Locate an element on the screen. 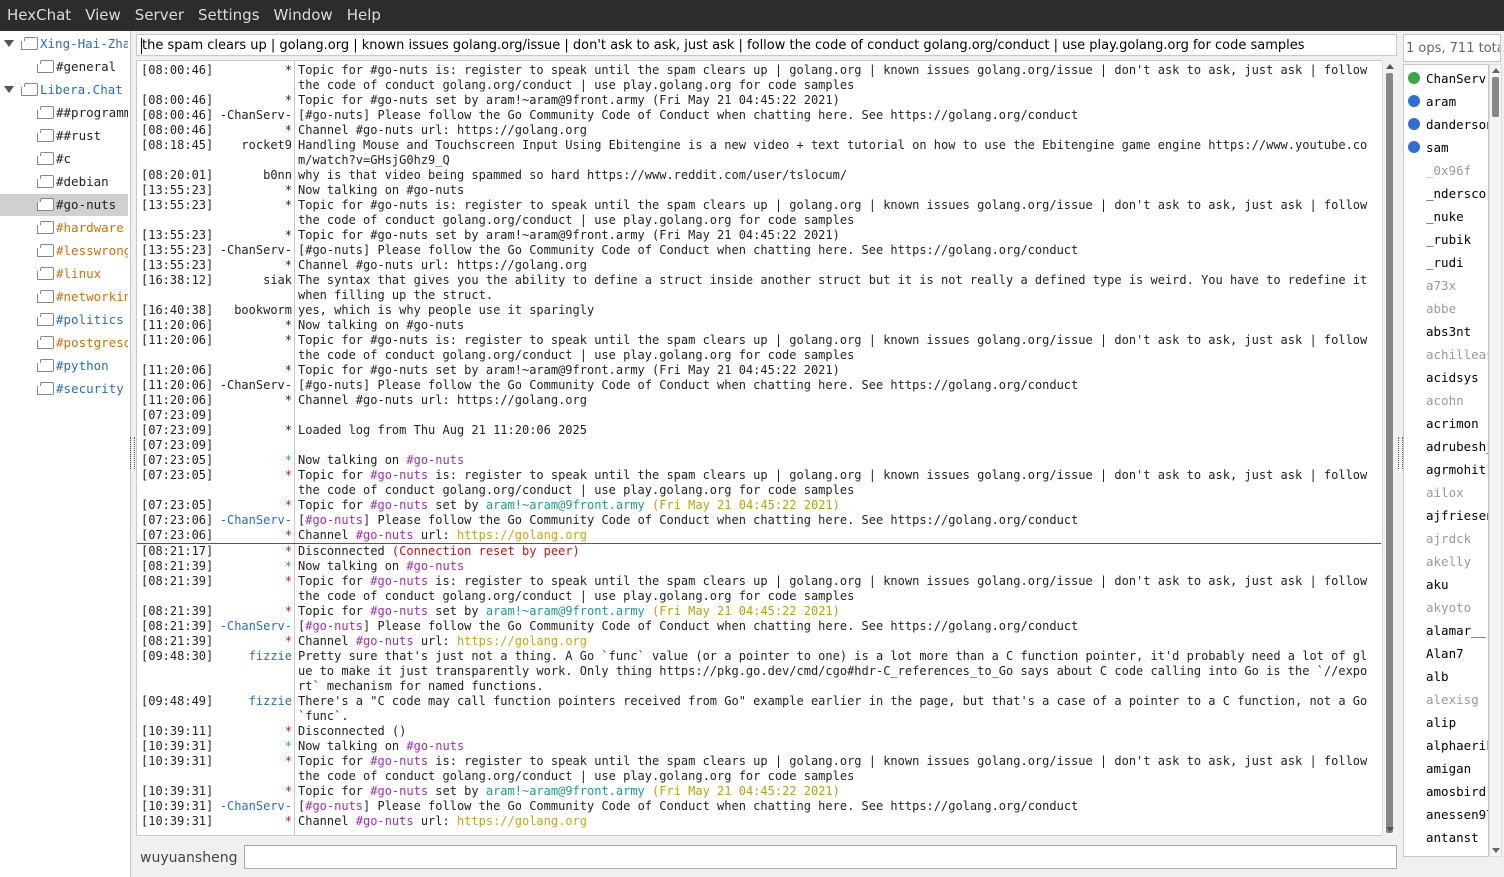 The image size is (1504, 877). user-list-item: sam is located at coordinates (1446, 147).